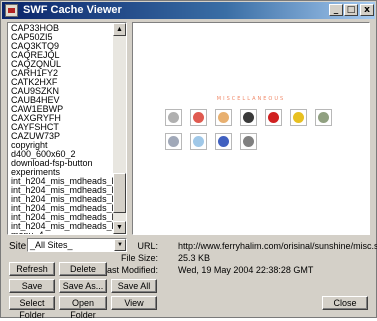 This screenshot has height=321, width=377. What do you see at coordinates (119, 29) in the screenshot?
I see `scroll-up-arrow-icon: ▲` at bounding box center [119, 29].